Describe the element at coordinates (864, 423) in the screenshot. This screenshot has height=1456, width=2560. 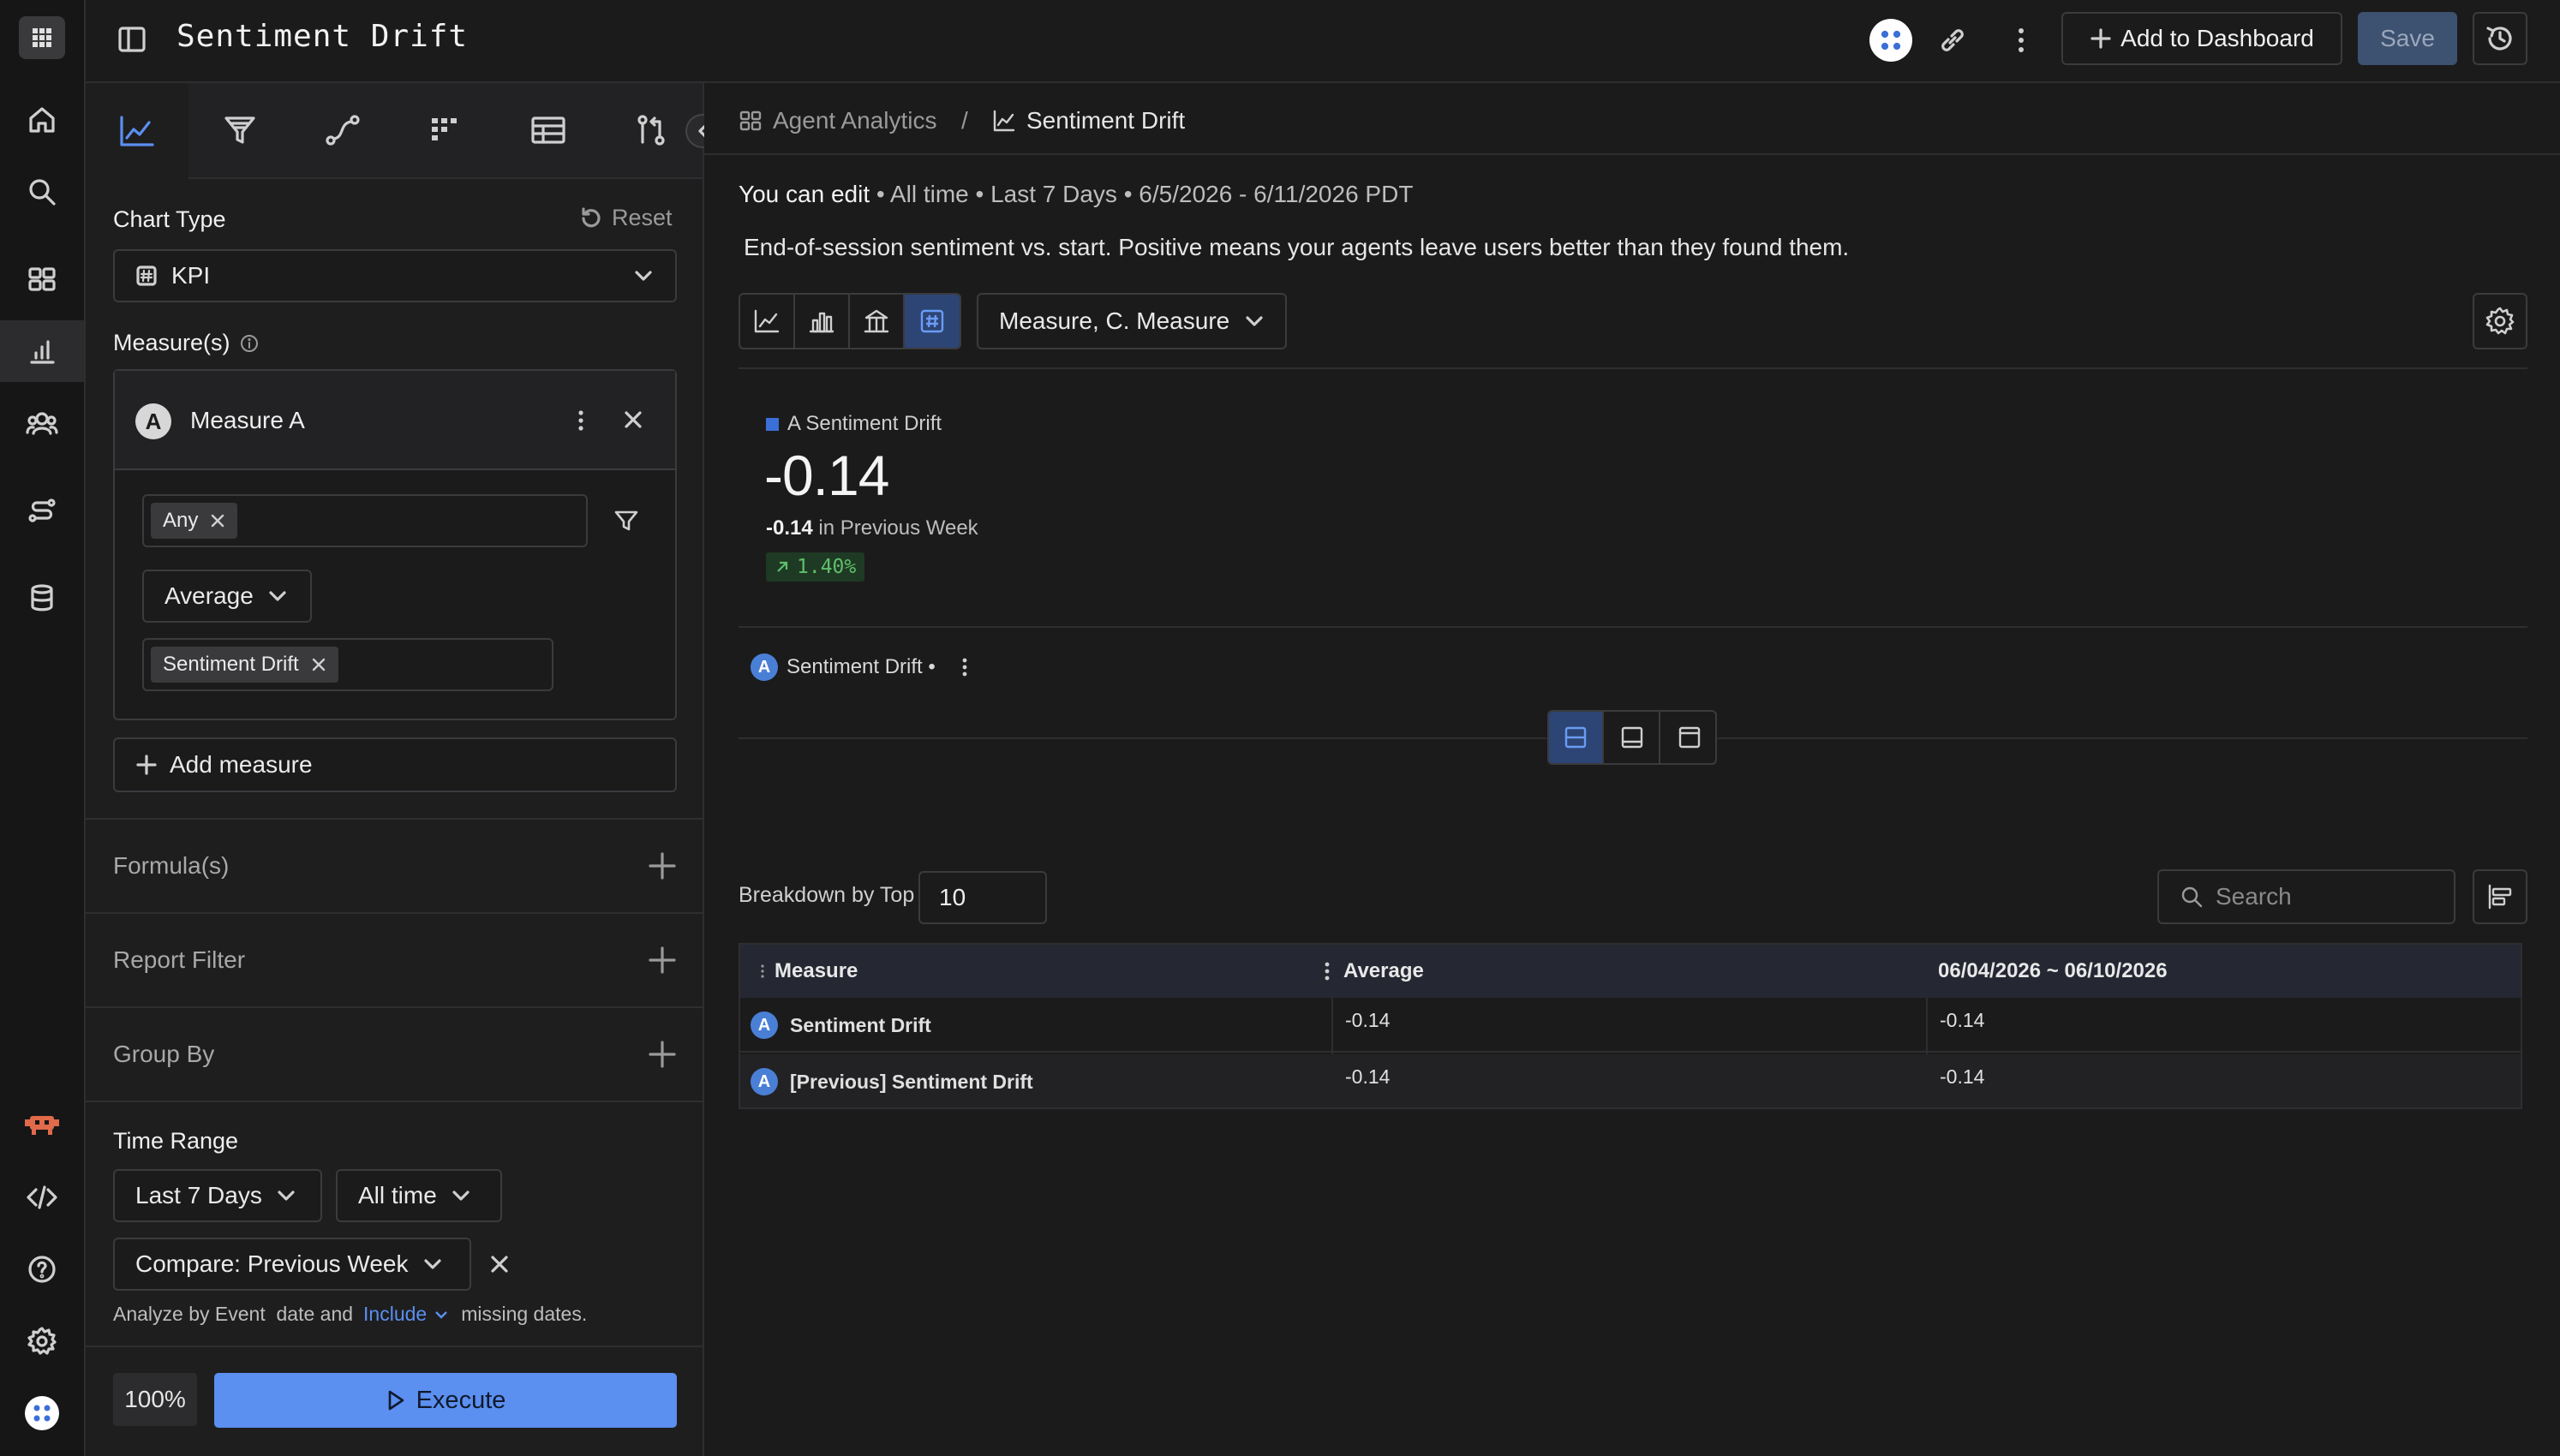
I see `kpi-legend-label: A Sentiment Drift` at that location.